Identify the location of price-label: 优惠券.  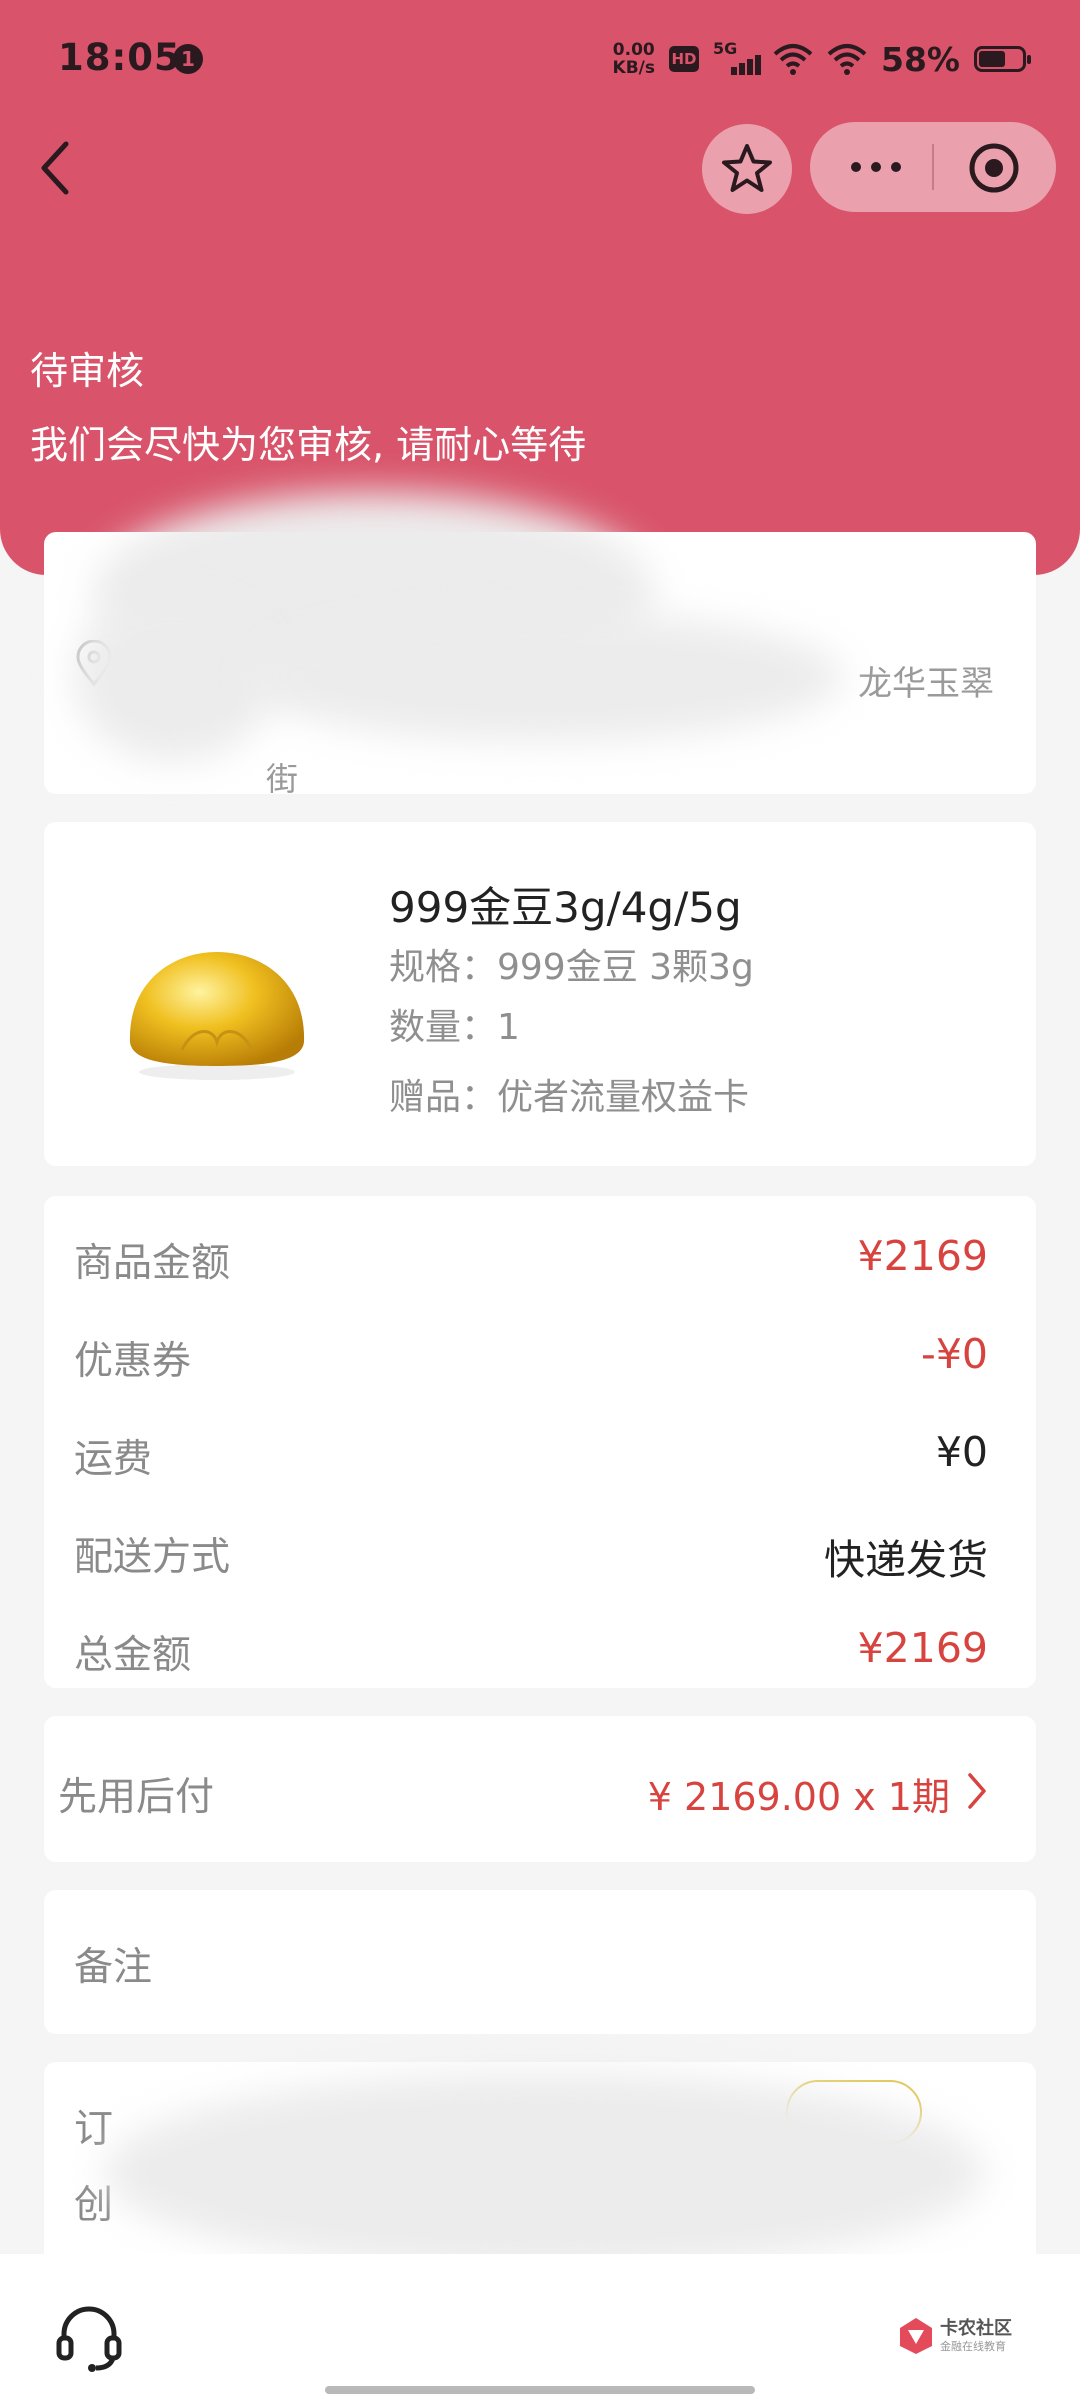
(133, 1361).